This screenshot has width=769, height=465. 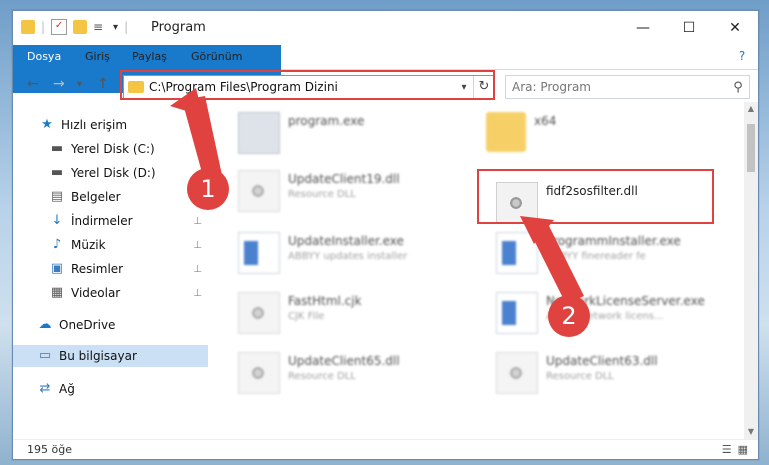 What do you see at coordinates (743, 449) in the screenshot?
I see `large-icons-view-icon: ▦` at bounding box center [743, 449].